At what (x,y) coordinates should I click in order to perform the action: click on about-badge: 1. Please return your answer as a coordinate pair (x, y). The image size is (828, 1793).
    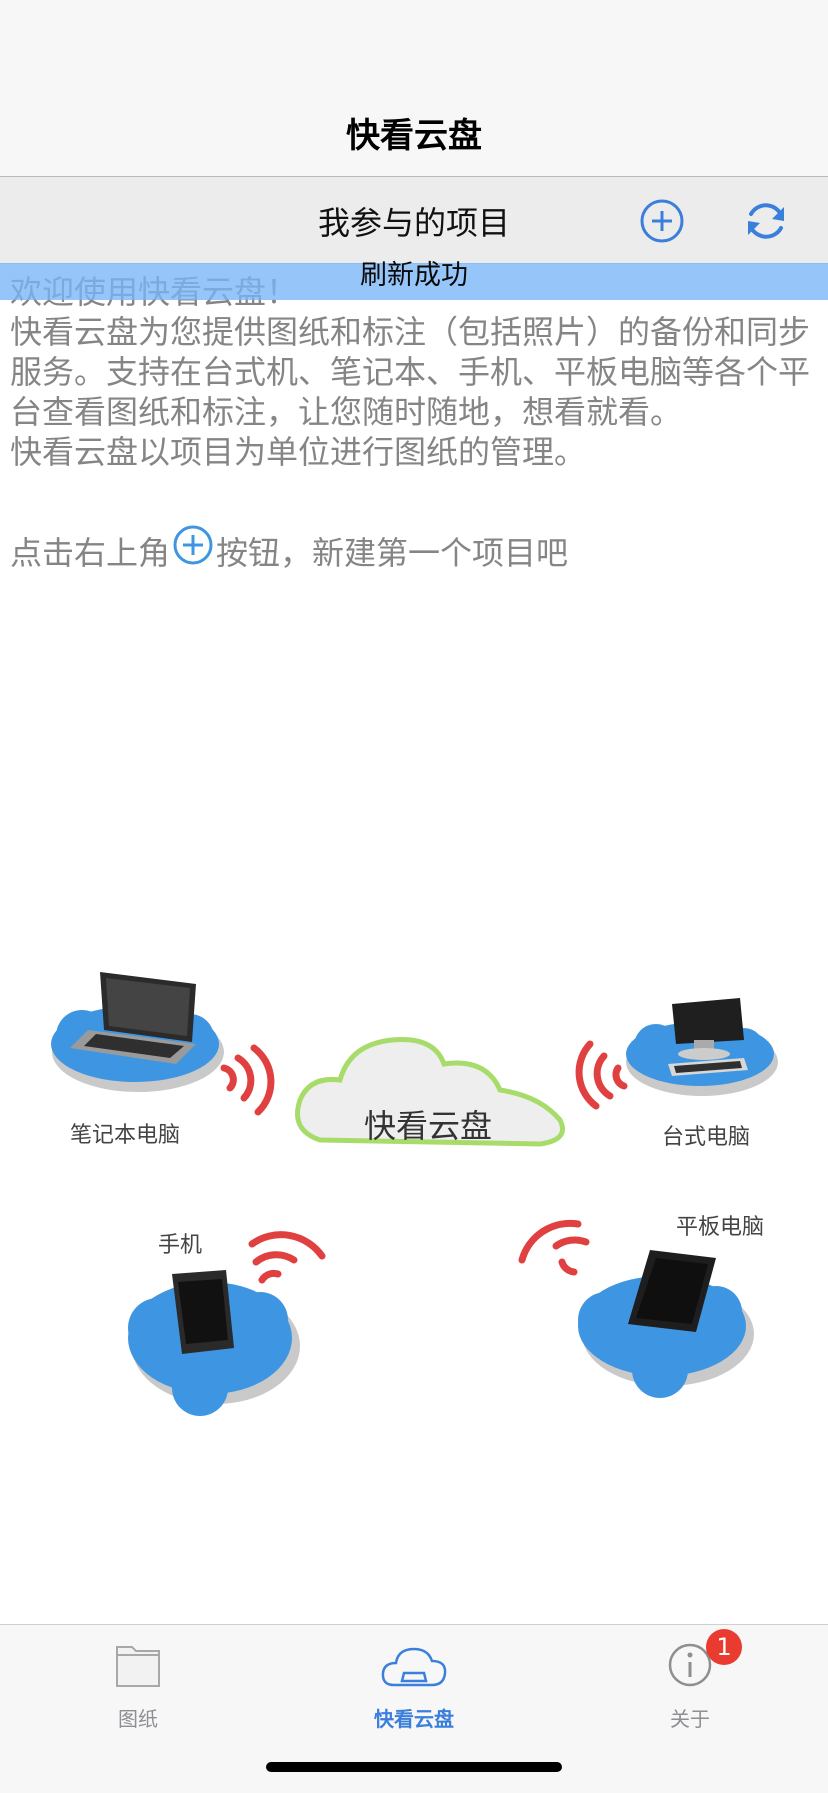
    Looking at the image, I should click on (724, 1647).